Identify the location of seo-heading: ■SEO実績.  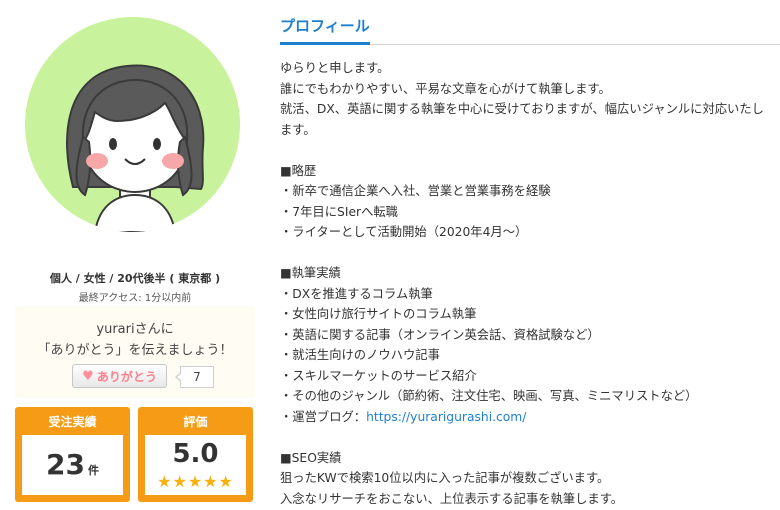
(311, 457).